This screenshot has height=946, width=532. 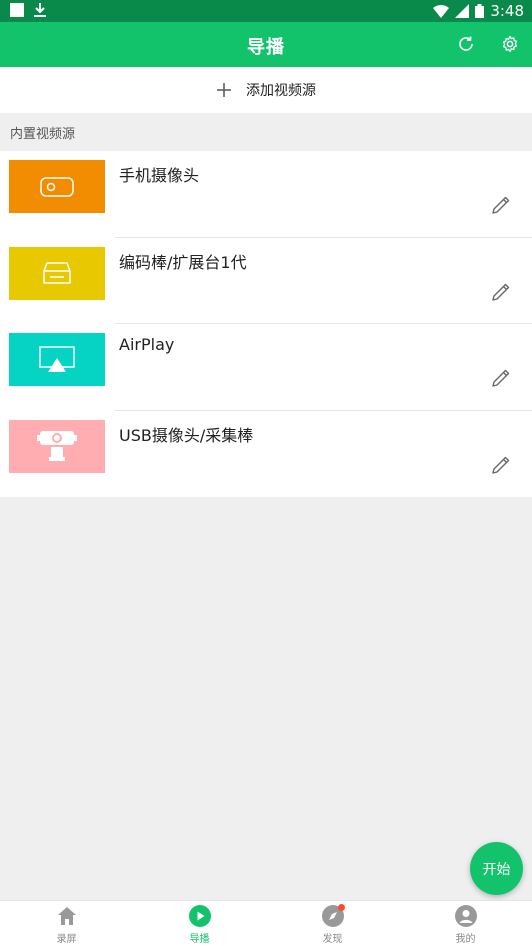 I want to click on nav-item-profile: 我的, so click(x=465, y=923).